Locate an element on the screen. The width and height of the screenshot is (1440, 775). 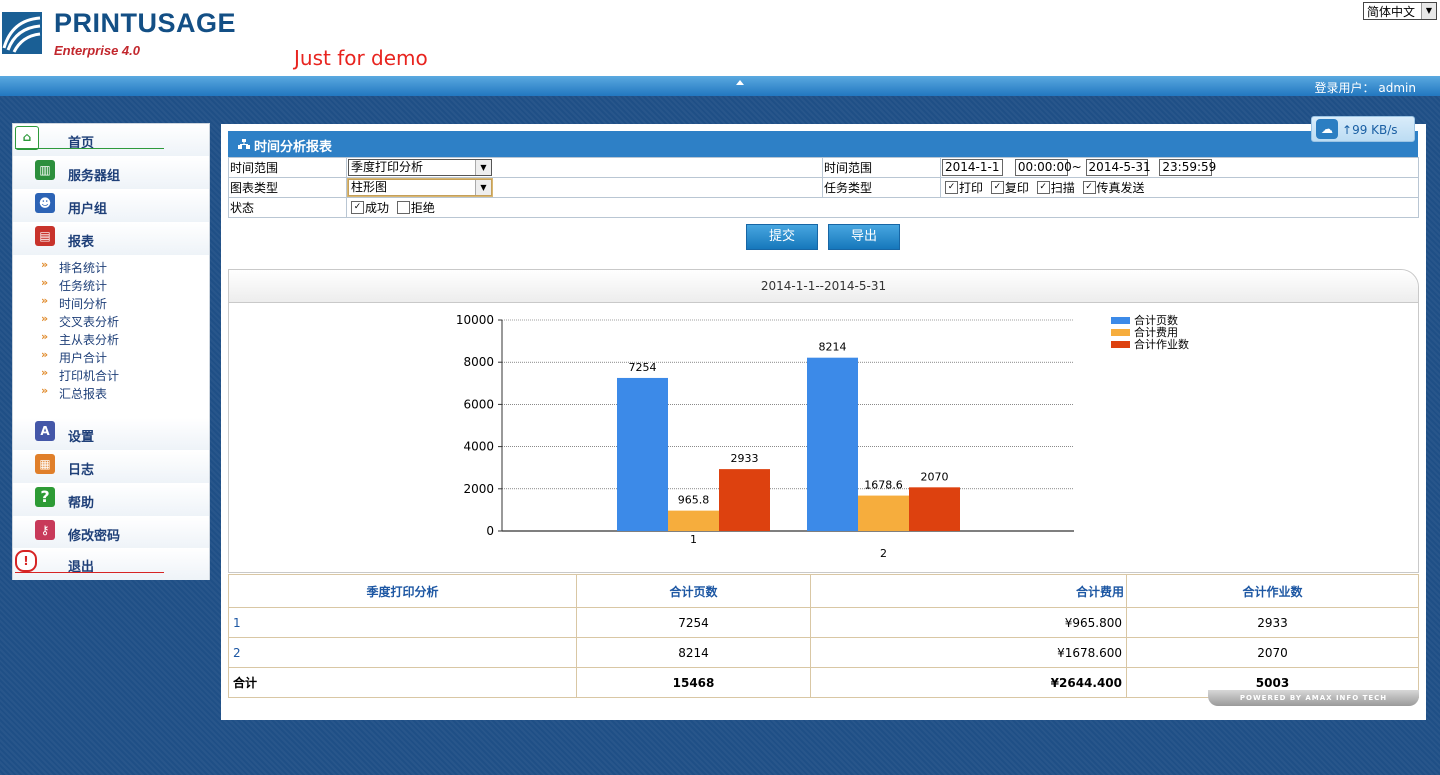
sidebar-item-log: ▦ 日志 is located at coordinates (111, 467).